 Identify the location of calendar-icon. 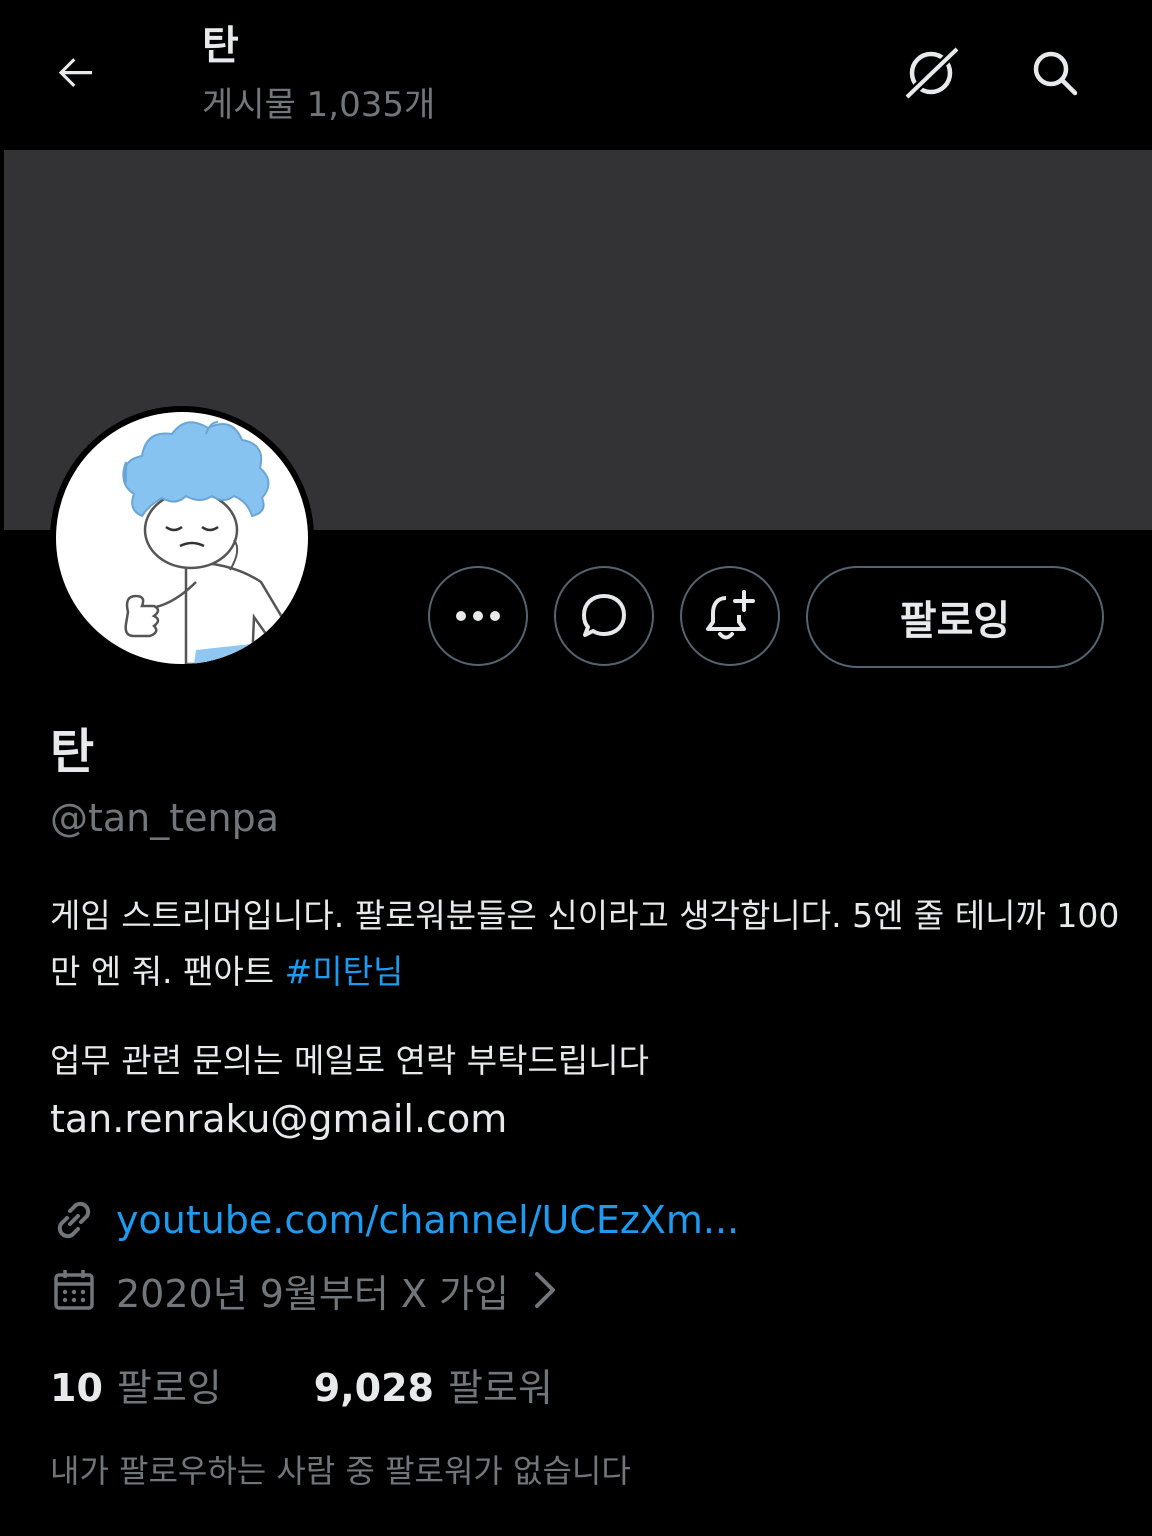
(74, 1290).